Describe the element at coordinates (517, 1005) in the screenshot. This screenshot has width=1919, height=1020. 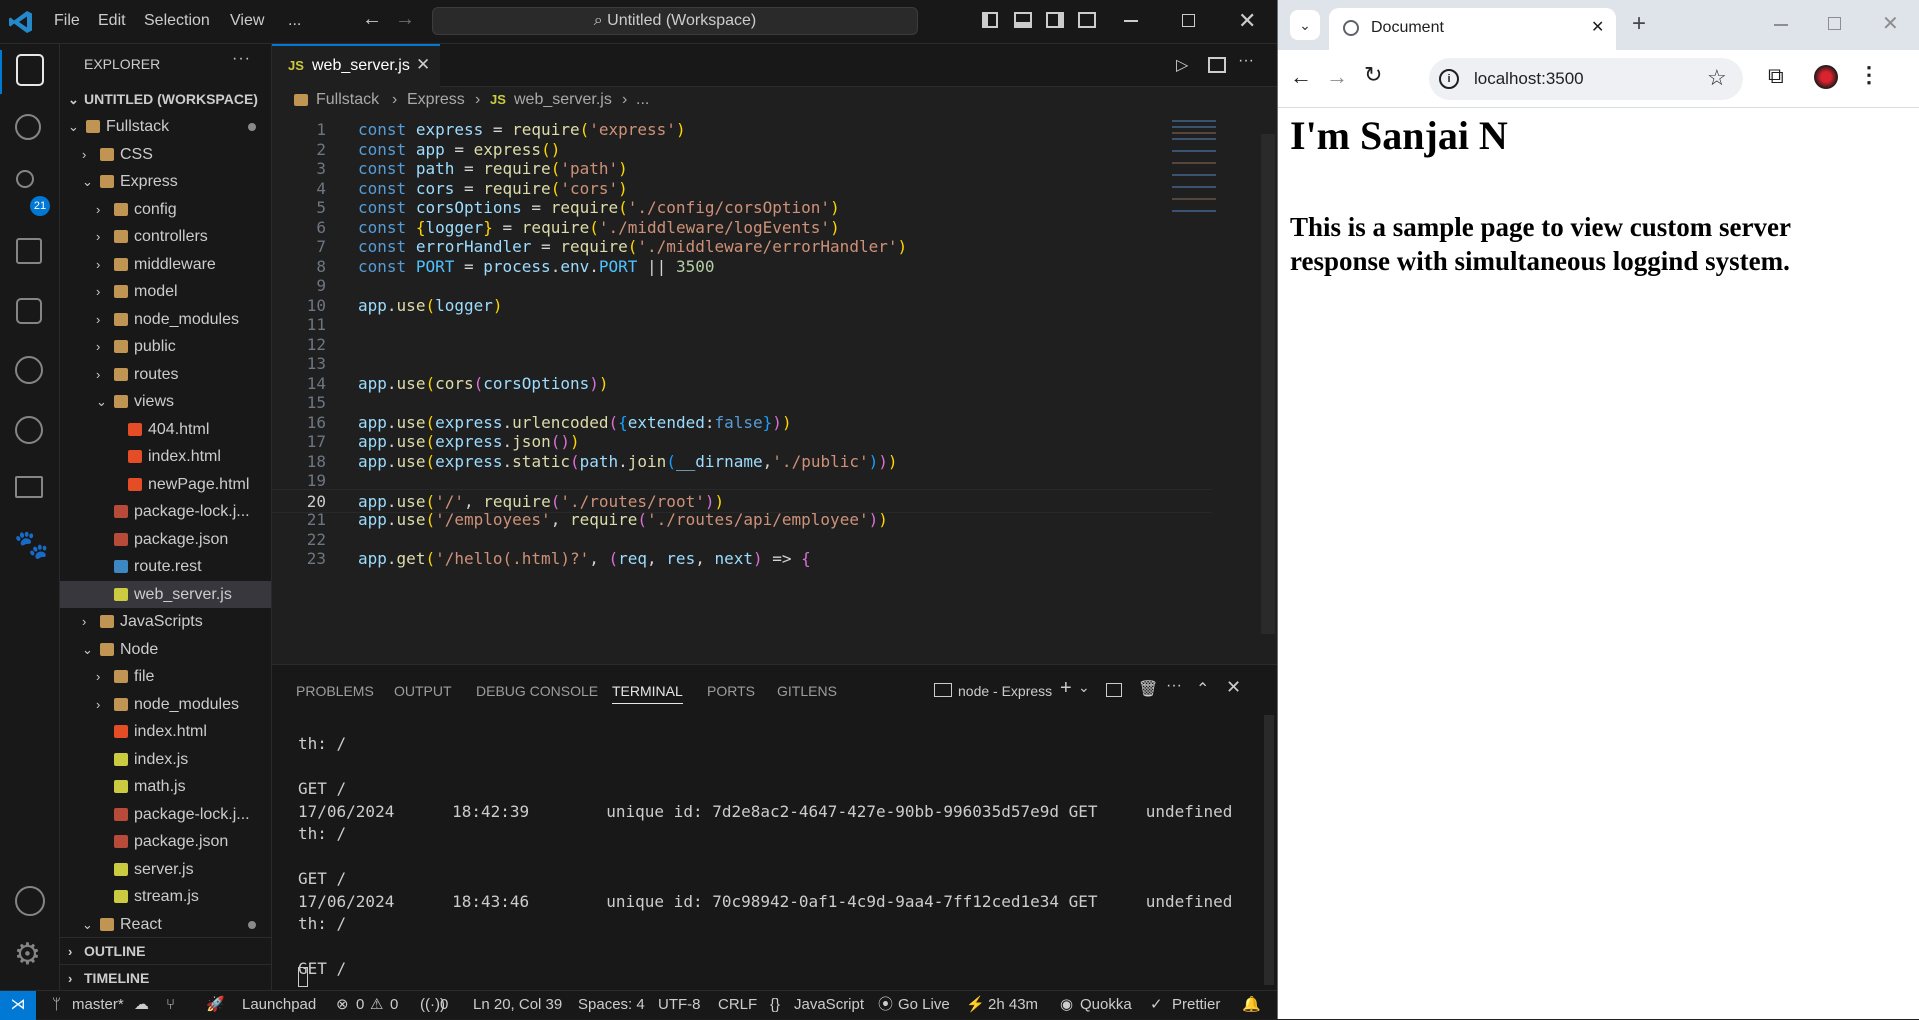
I see `cursor-position: Ln 20, Col 39` at that location.